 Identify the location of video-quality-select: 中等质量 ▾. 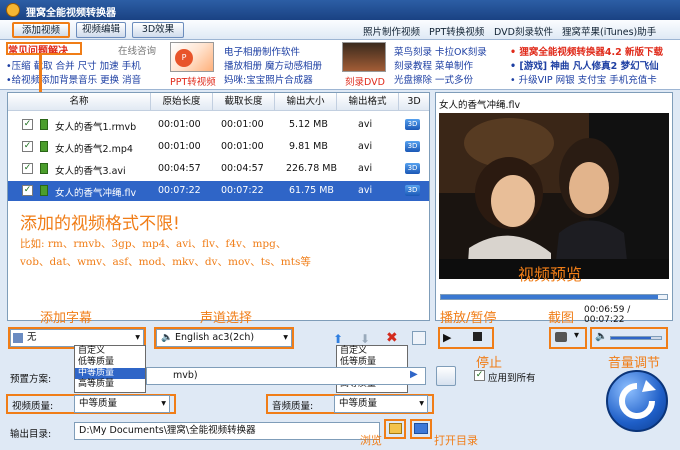
(122, 404).